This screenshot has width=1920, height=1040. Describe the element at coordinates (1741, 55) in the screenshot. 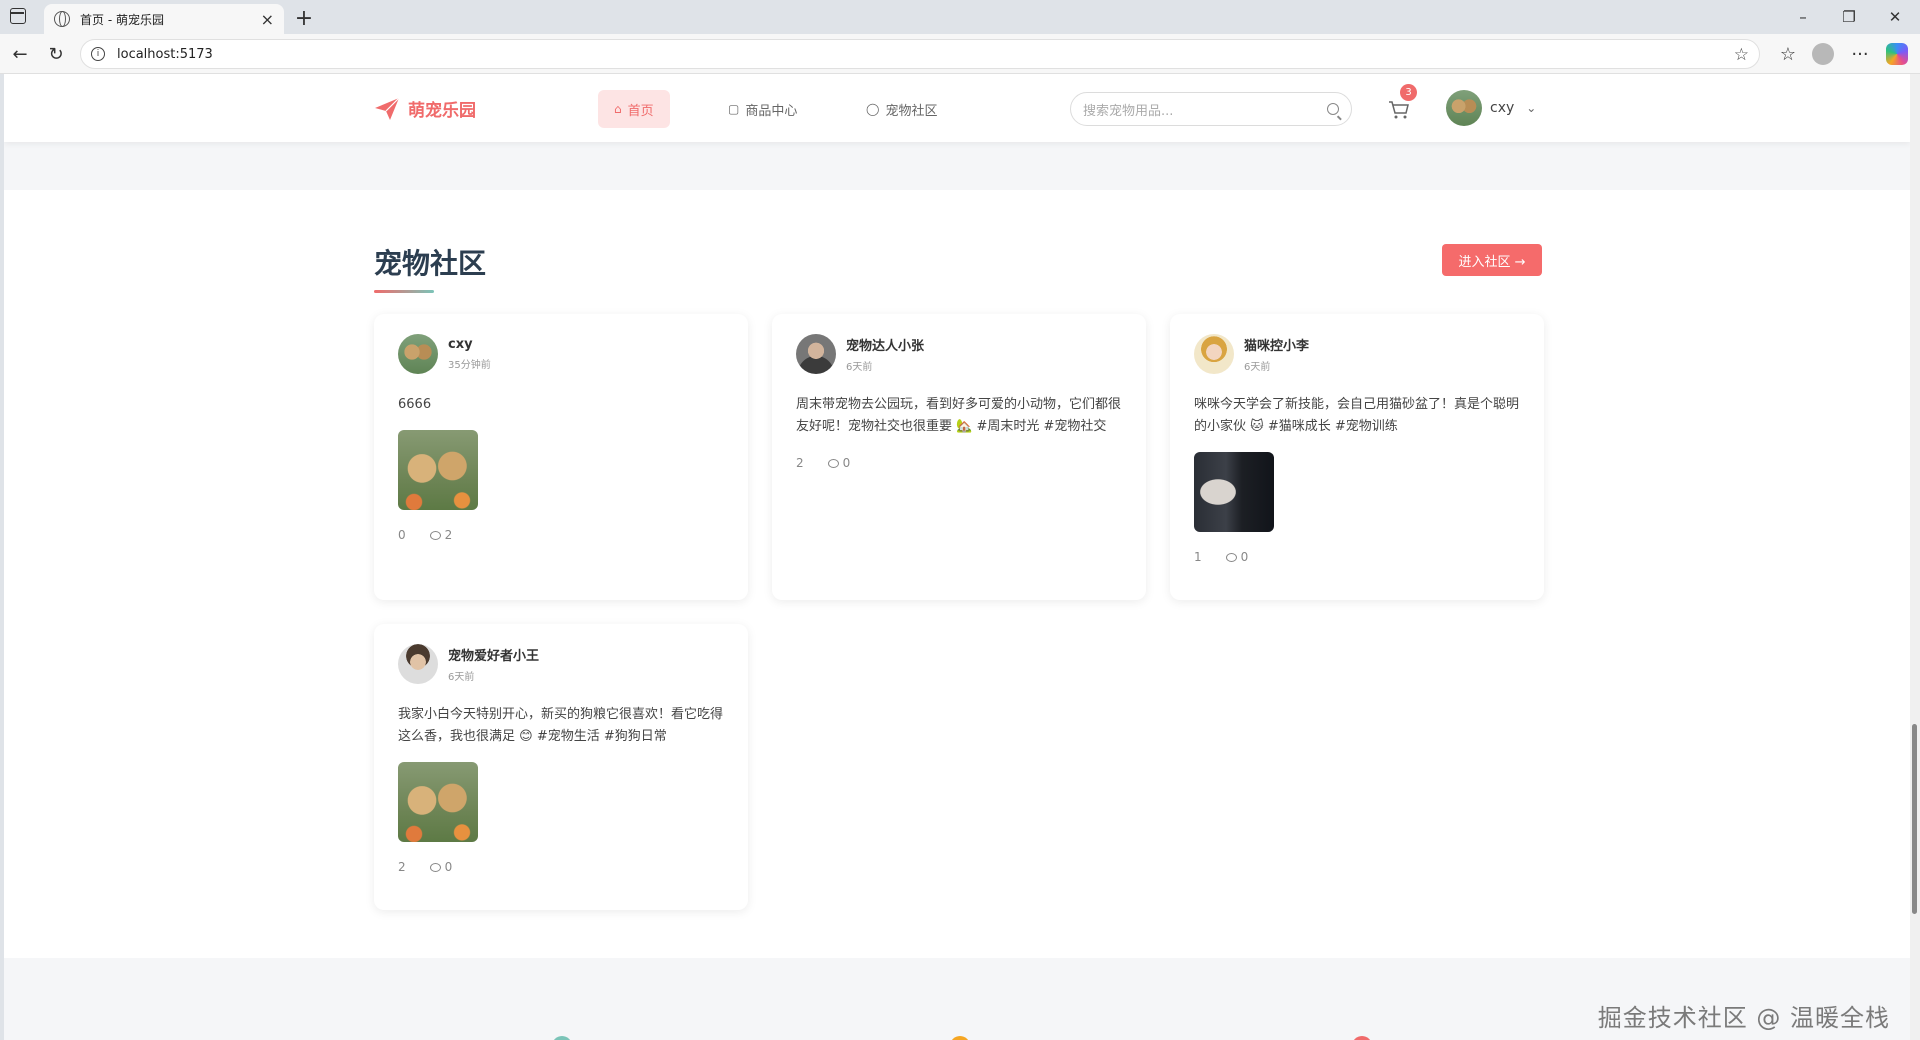

I see `favorite-star-icon: ☆` at that location.